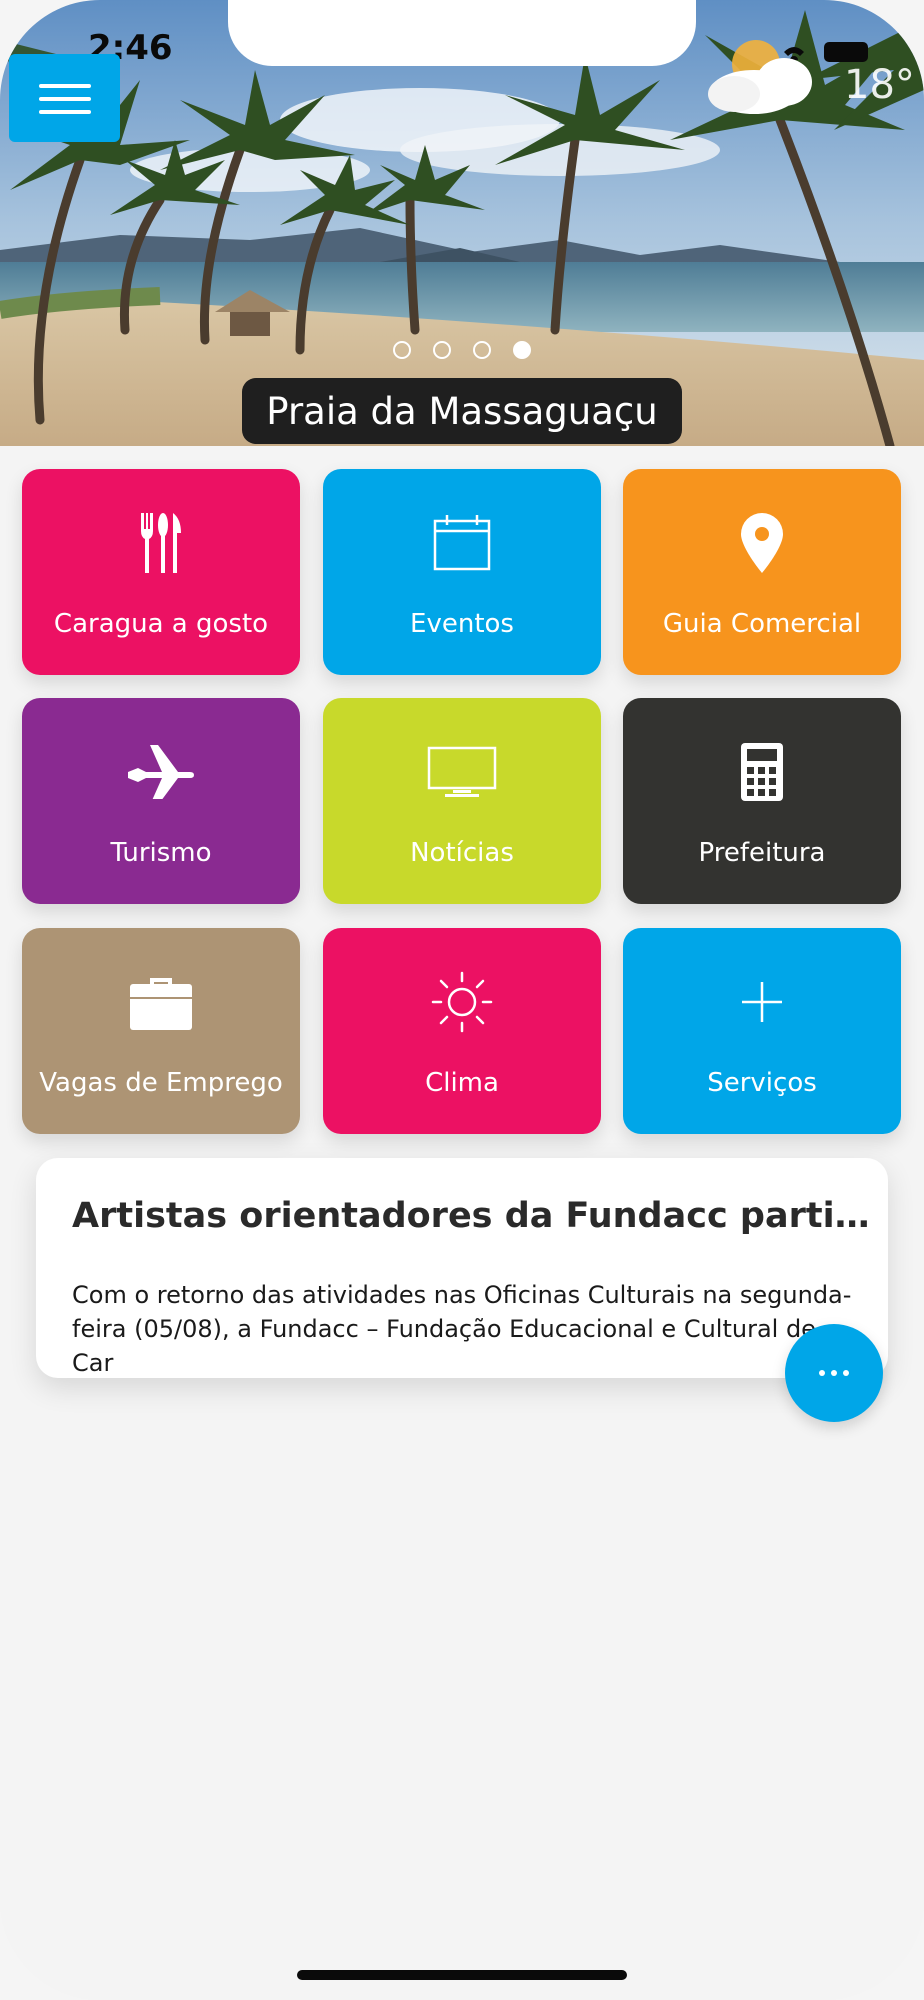 The image size is (924, 2000). I want to click on tile-label: Vagas de Emprego, so click(161, 1083).